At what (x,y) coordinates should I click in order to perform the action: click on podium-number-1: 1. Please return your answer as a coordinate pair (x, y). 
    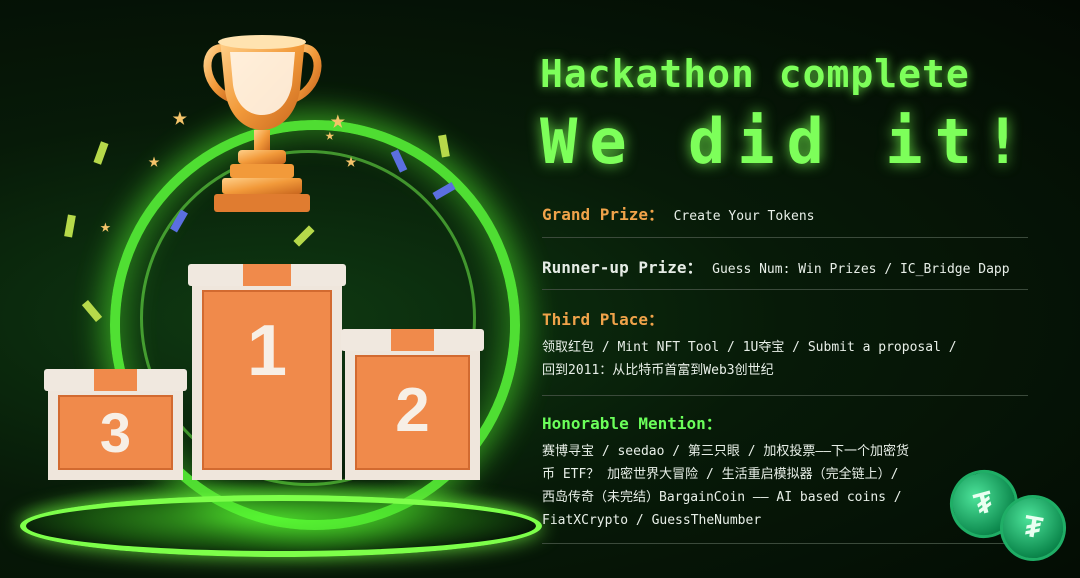
    Looking at the image, I should click on (267, 351).